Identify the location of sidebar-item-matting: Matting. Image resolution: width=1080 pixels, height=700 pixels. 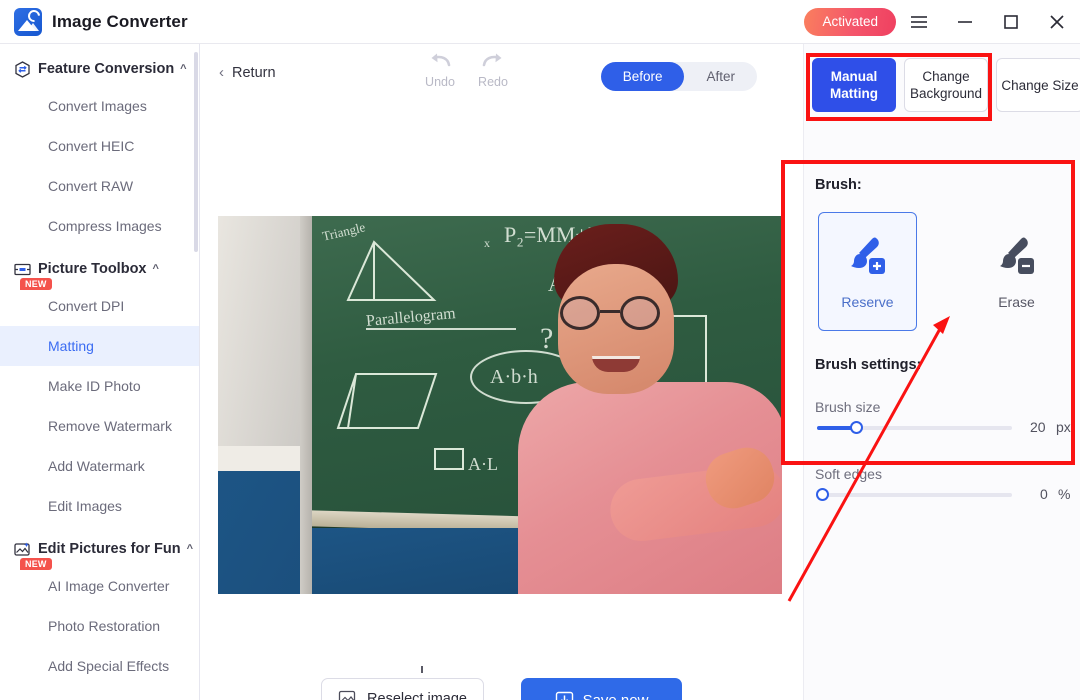
(99, 346).